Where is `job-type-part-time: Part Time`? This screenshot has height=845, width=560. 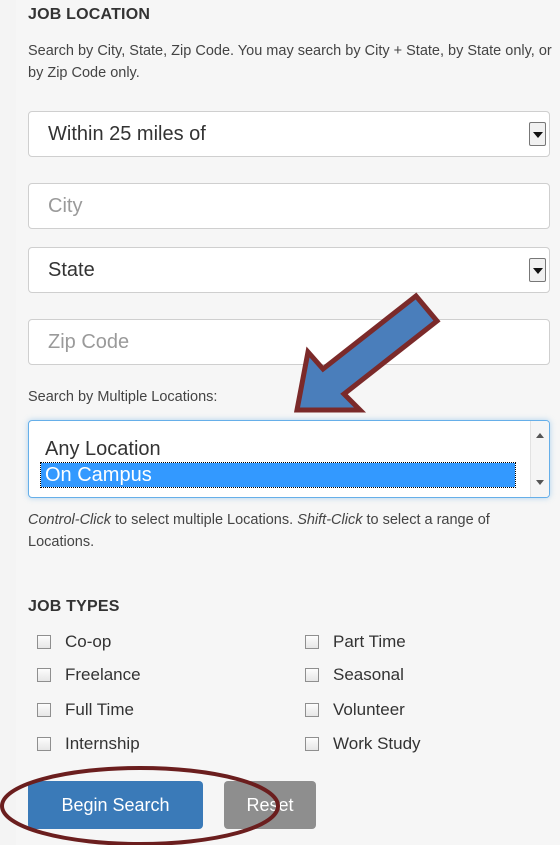
job-type-part-time: Part Time is located at coordinates (355, 642).